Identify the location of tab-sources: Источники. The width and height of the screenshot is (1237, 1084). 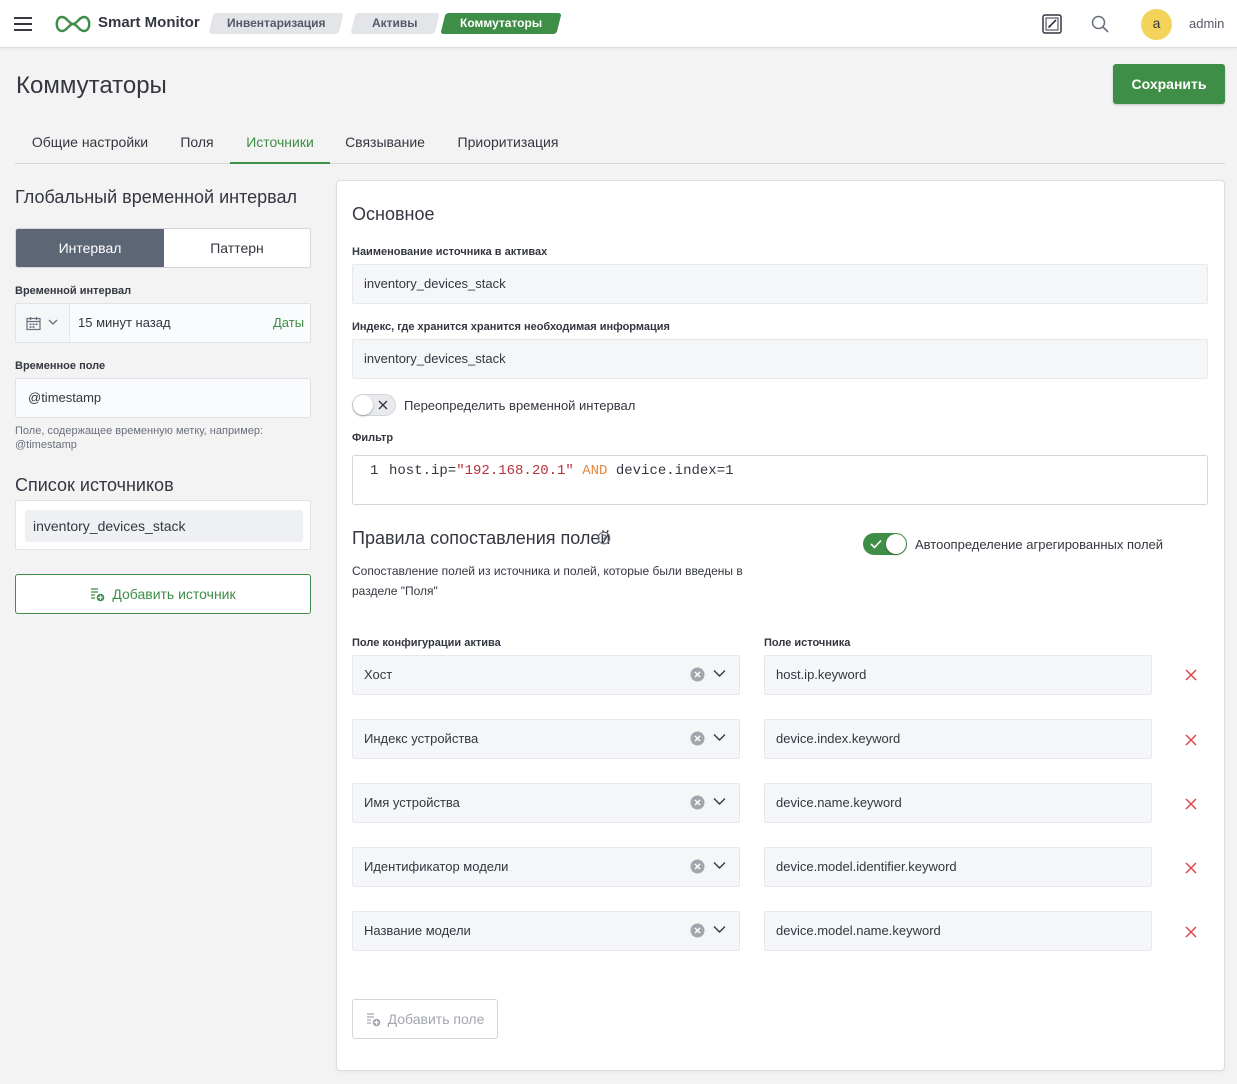
(280, 143).